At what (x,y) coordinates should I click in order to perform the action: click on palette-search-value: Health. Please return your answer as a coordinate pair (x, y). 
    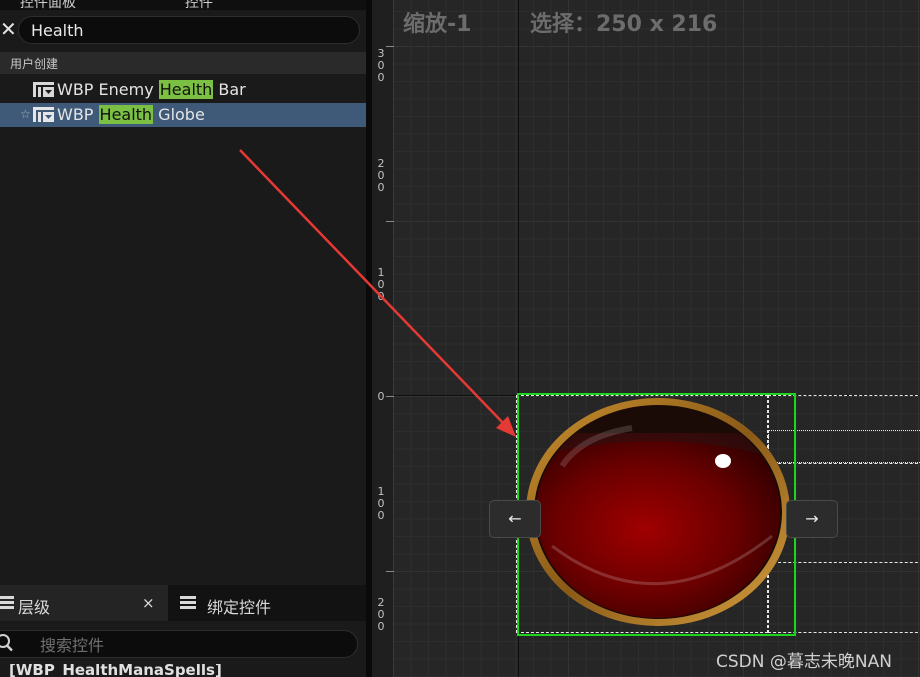
    Looking at the image, I should click on (57, 30).